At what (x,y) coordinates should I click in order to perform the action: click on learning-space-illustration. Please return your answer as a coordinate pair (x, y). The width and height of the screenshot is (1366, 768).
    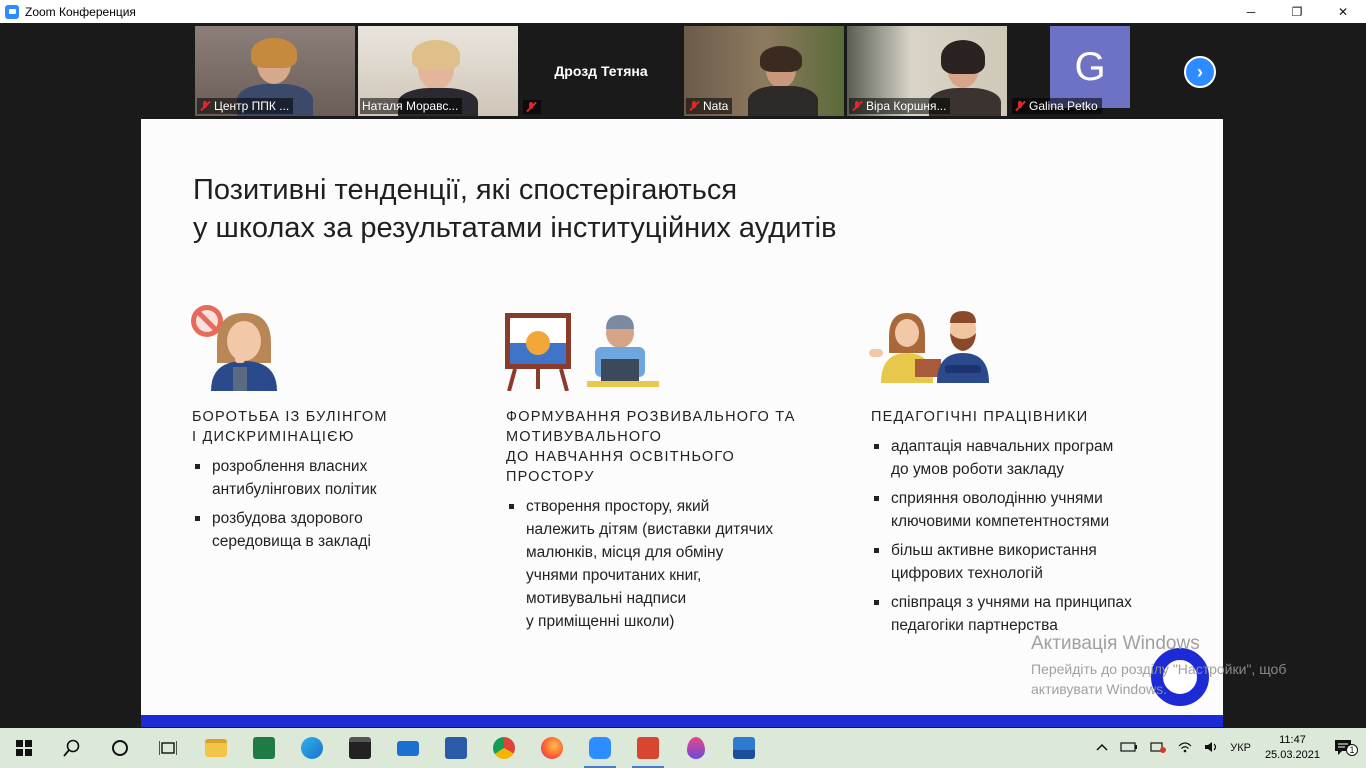
    Looking at the image, I should click on (582, 352).